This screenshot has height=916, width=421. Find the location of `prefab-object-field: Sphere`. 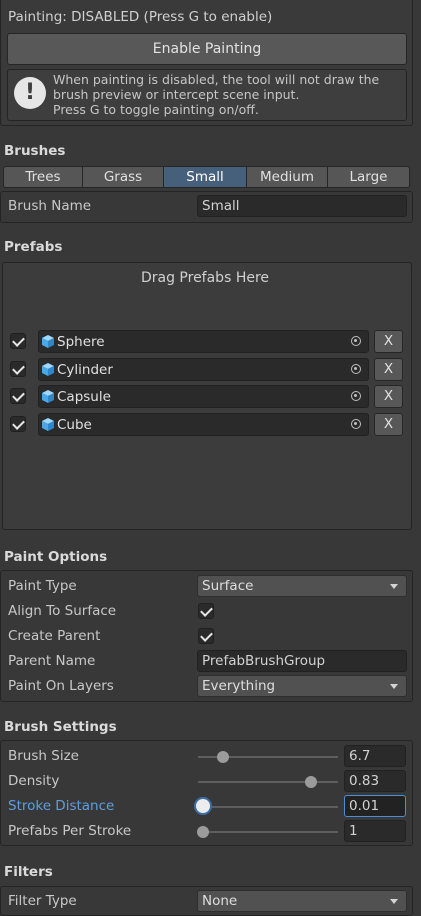

prefab-object-field: Sphere is located at coordinates (203, 341).